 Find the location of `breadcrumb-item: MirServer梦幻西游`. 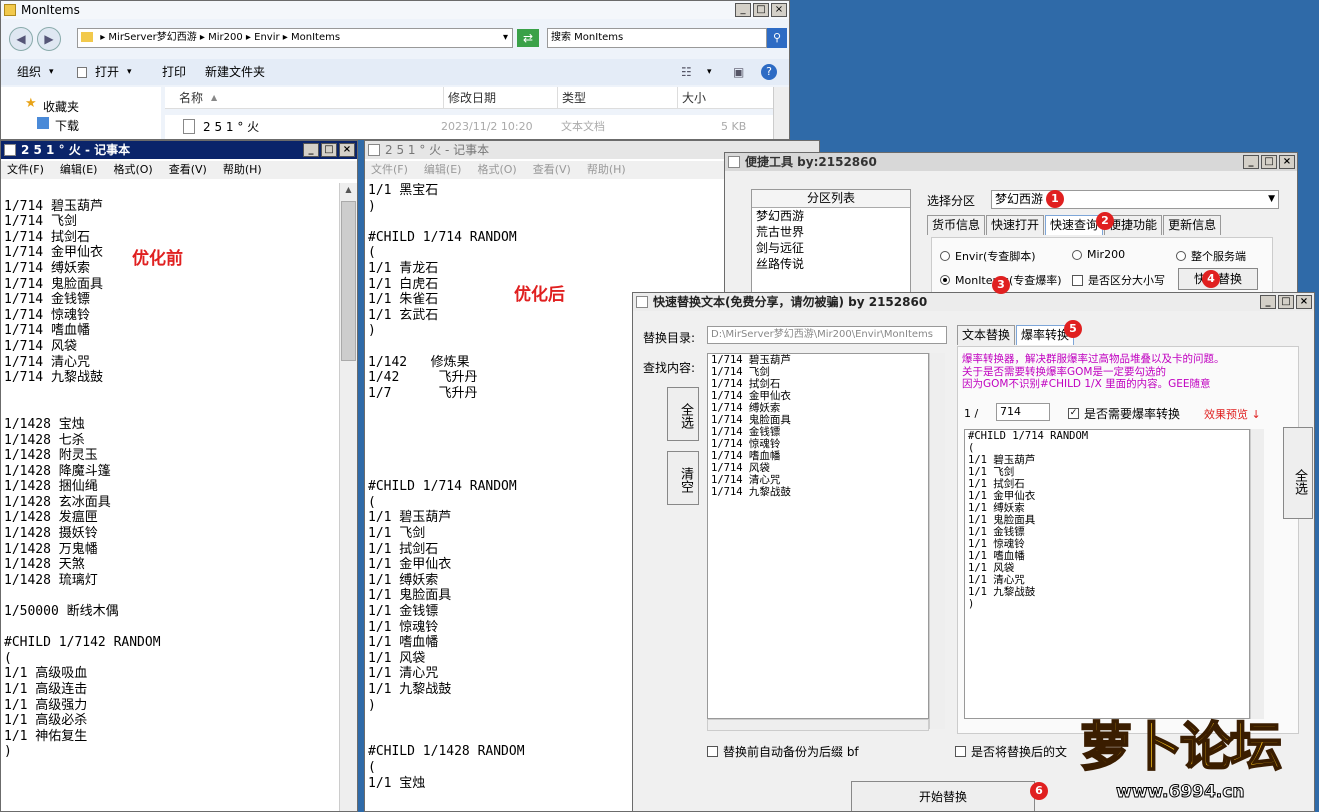

breadcrumb-item: MirServer梦幻西游 is located at coordinates (152, 37).